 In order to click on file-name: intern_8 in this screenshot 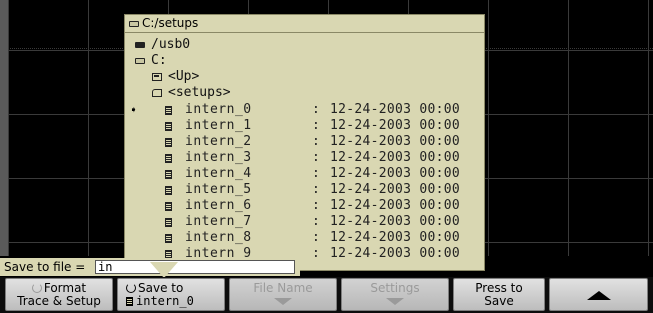, I will do `click(218, 237)`.